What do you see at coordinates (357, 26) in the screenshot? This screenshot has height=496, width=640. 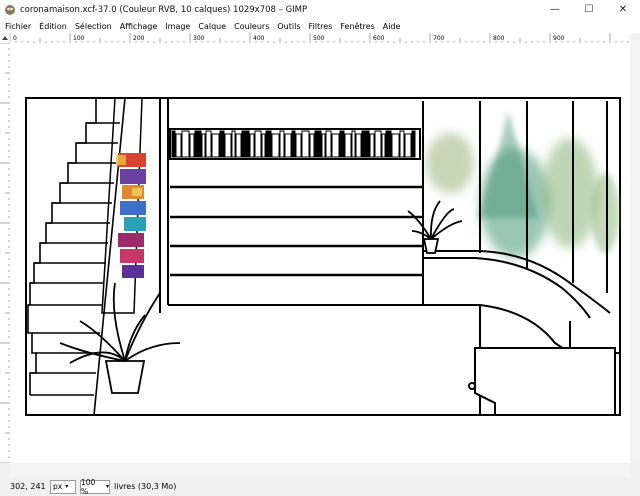 I see `menu-fenetres: Fenêtres` at bounding box center [357, 26].